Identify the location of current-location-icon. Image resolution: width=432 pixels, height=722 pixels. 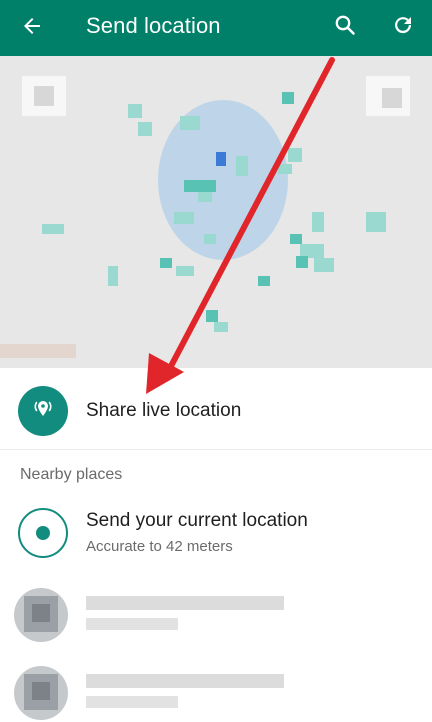
(43, 533).